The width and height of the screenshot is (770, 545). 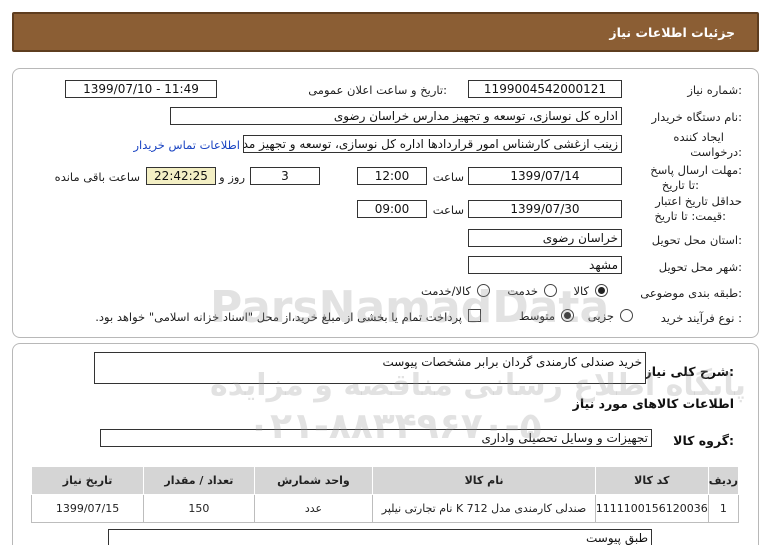 What do you see at coordinates (545, 89) in the screenshot?
I see `need-number-field: 1199004542000121` at bounding box center [545, 89].